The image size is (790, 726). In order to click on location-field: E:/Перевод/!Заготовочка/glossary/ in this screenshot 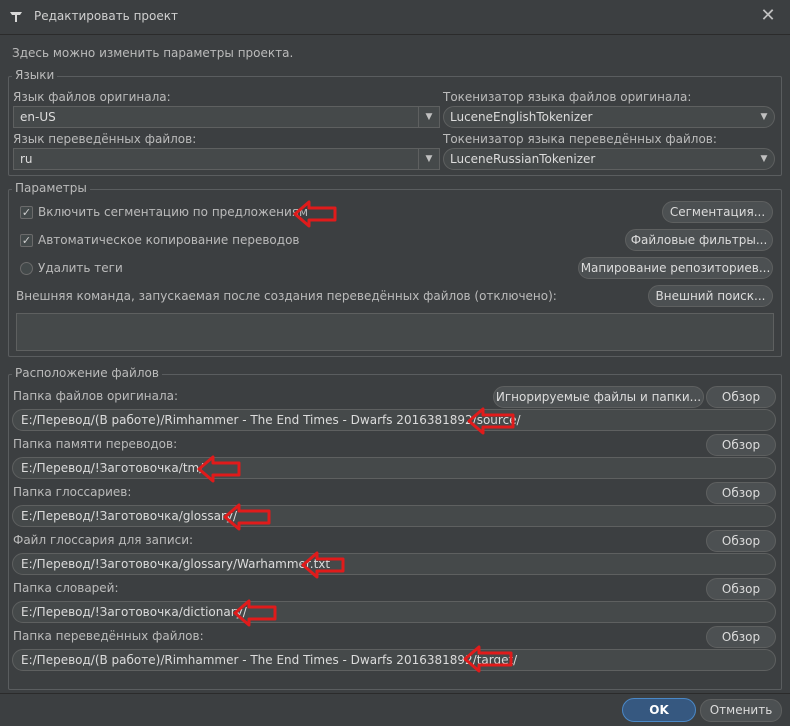, I will do `click(394, 516)`.